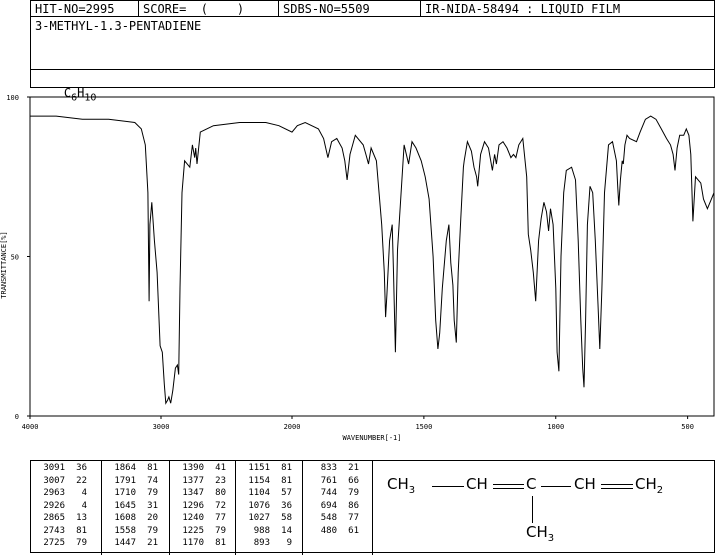  I want to click on x-axis-label: WAVENUMBER[-1], so click(371, 438).